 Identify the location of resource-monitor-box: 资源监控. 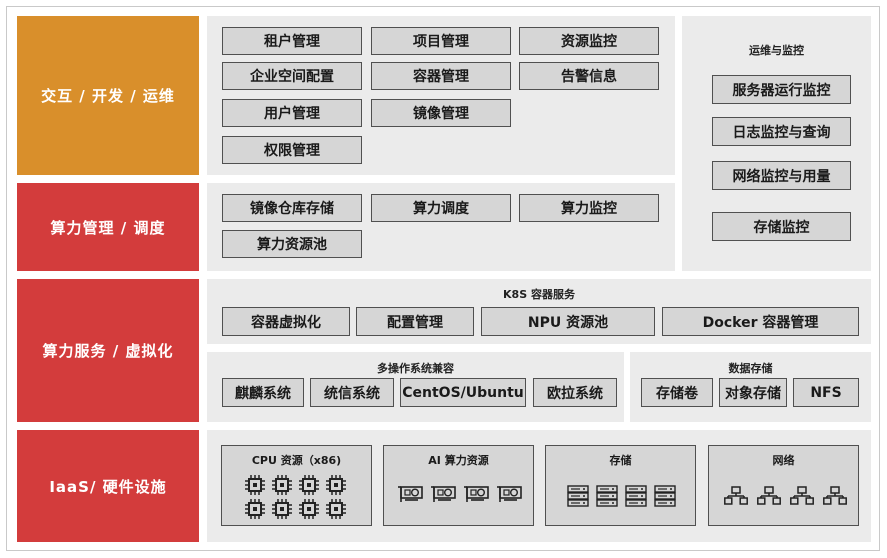
(589, 41).